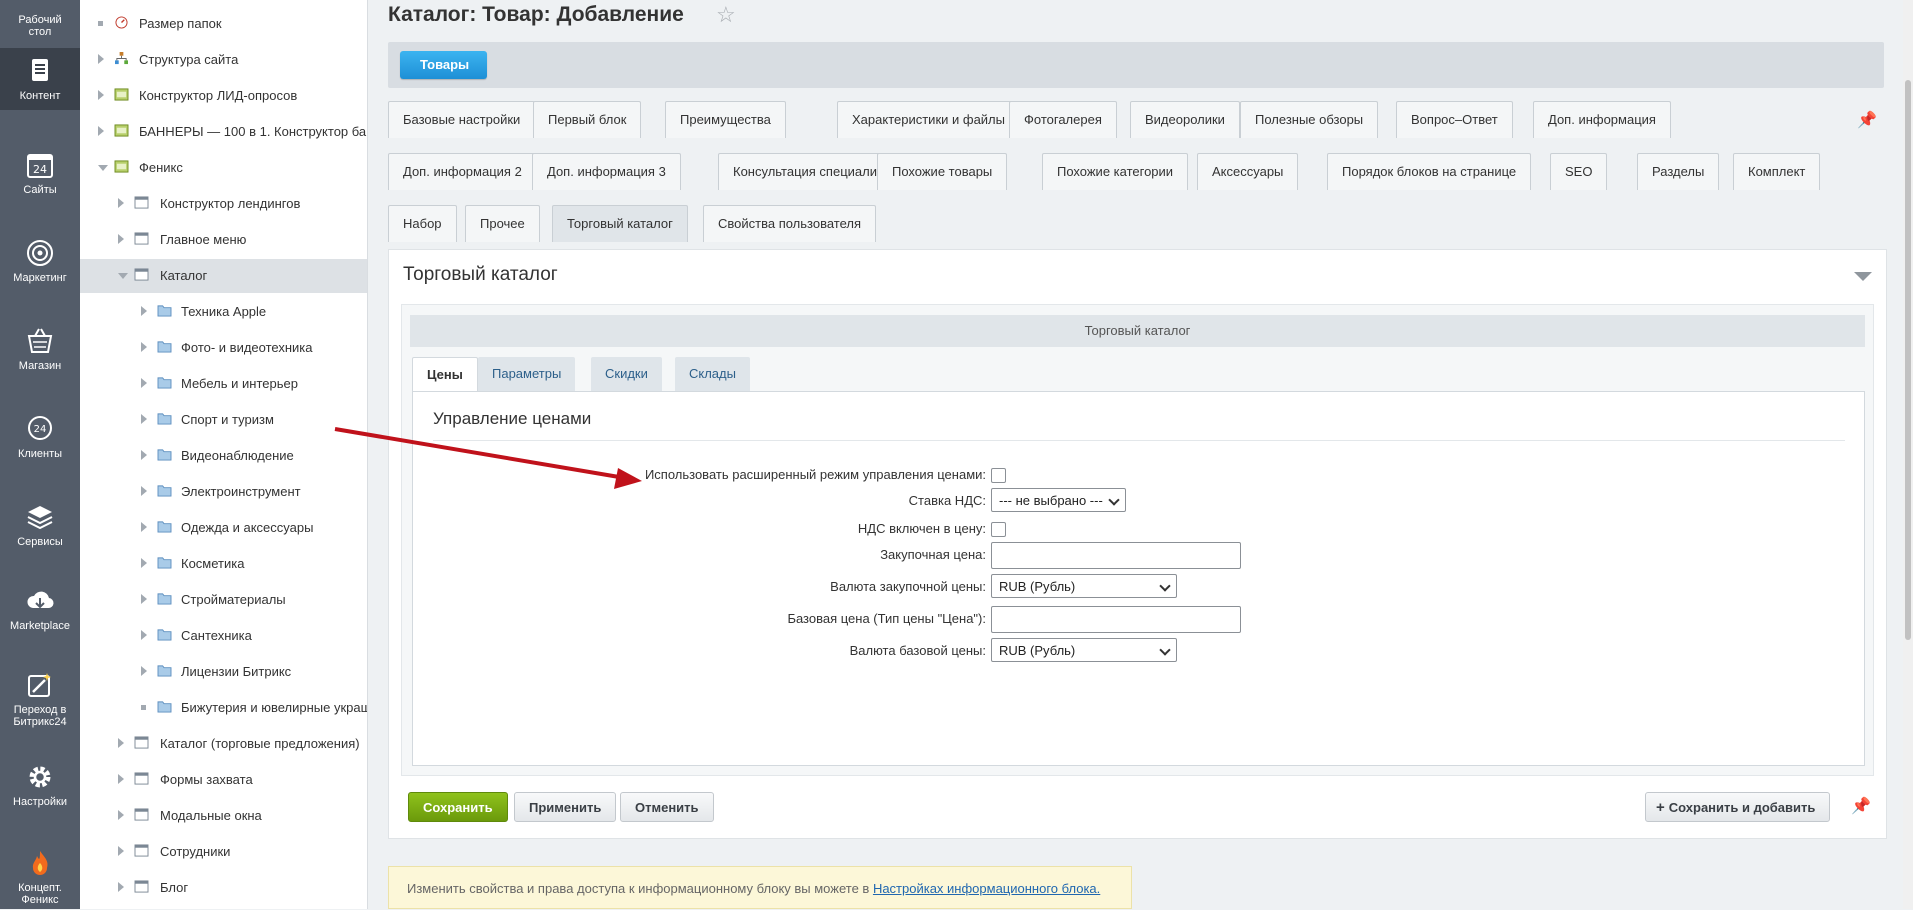 The image size is (1913, 910). I want to click on form-tab: Торговый каталог, so click(620, 223).